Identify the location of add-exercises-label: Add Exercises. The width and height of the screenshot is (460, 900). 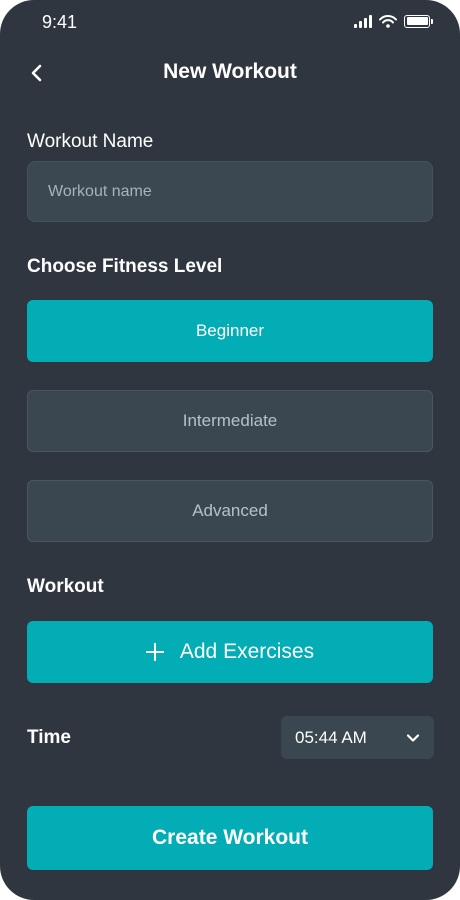
(247, 651).